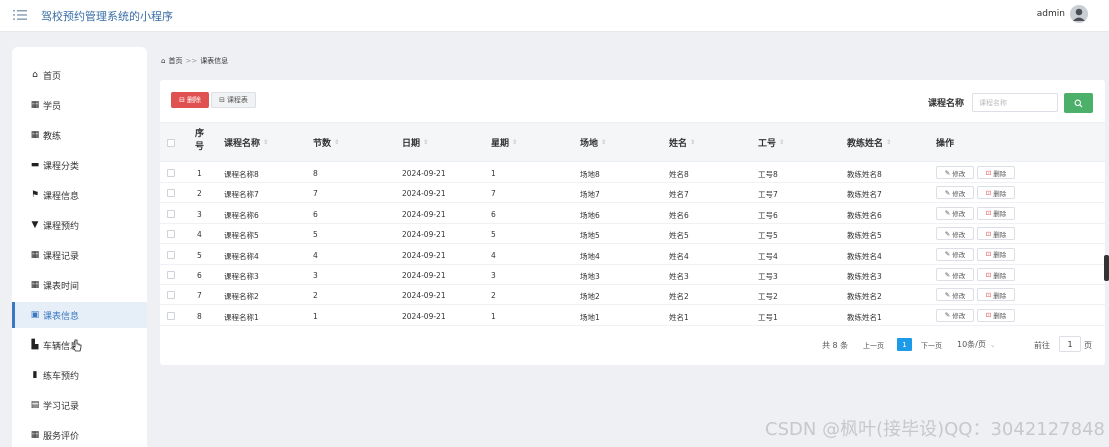 The width and height of the screenshot is (1109, 447). Describe the element at coordinates (79, 225) in the screenshot. I see `sidebar-item-course-booking: ▼ 课程预约` at that location.